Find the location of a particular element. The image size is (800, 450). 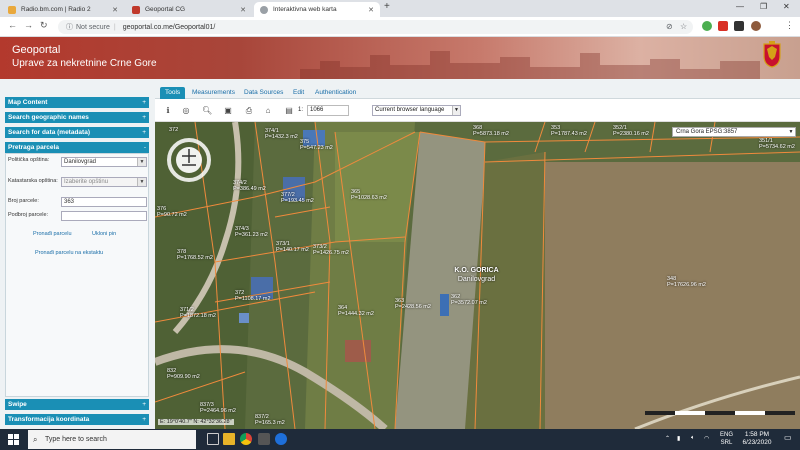

clock-time: 1:58 PM is located at coordinates (757, 434).